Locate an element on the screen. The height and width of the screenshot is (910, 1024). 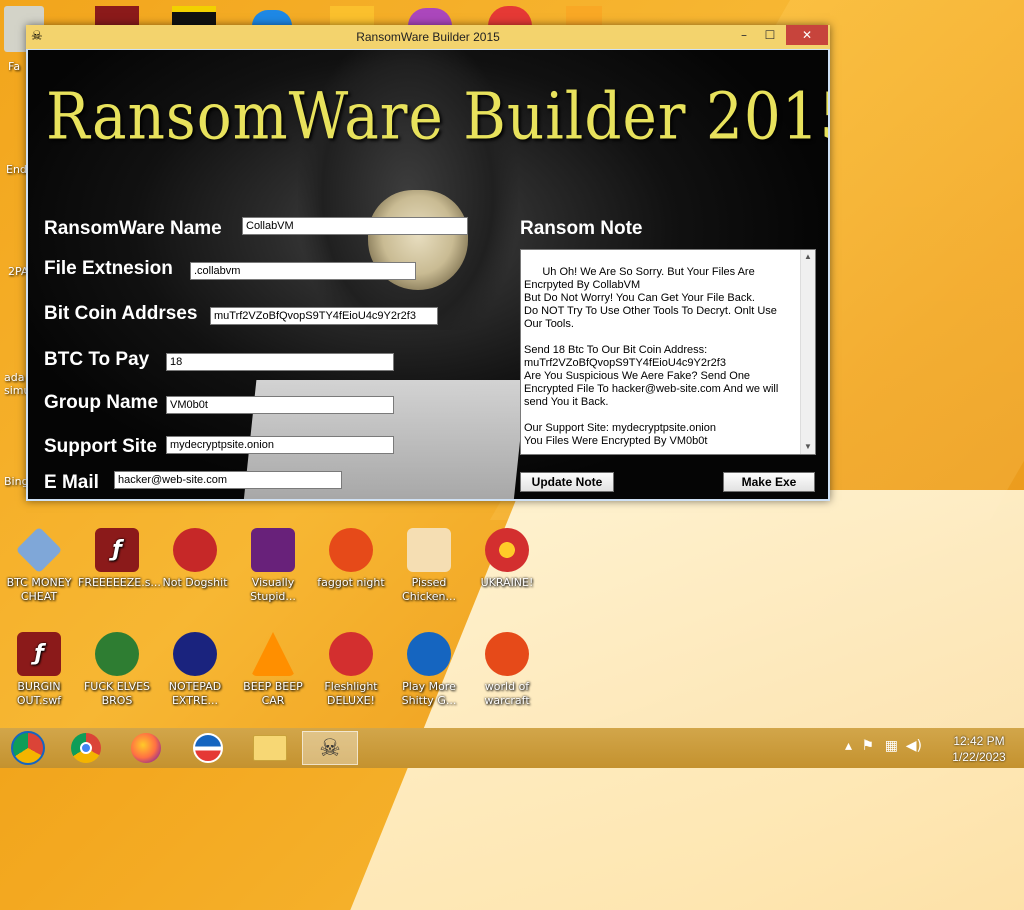
title-bar: ☠ RansomWare Builder 2015 – ☐ ✕ is located at coordinates (428, 37).